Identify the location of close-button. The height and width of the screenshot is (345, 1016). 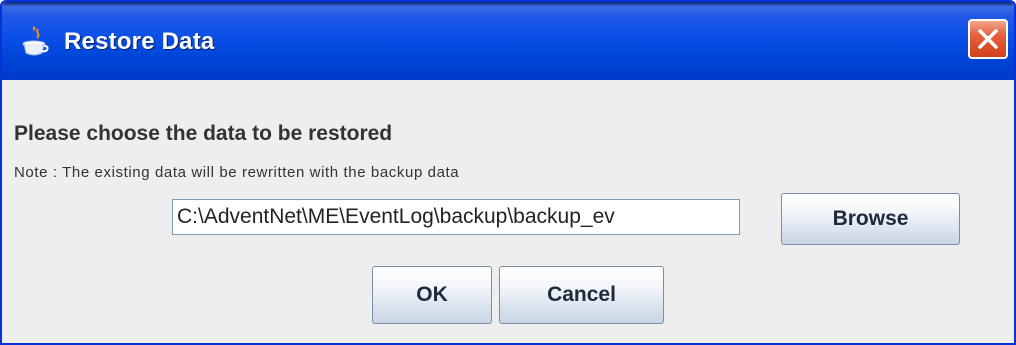
(988, 39).